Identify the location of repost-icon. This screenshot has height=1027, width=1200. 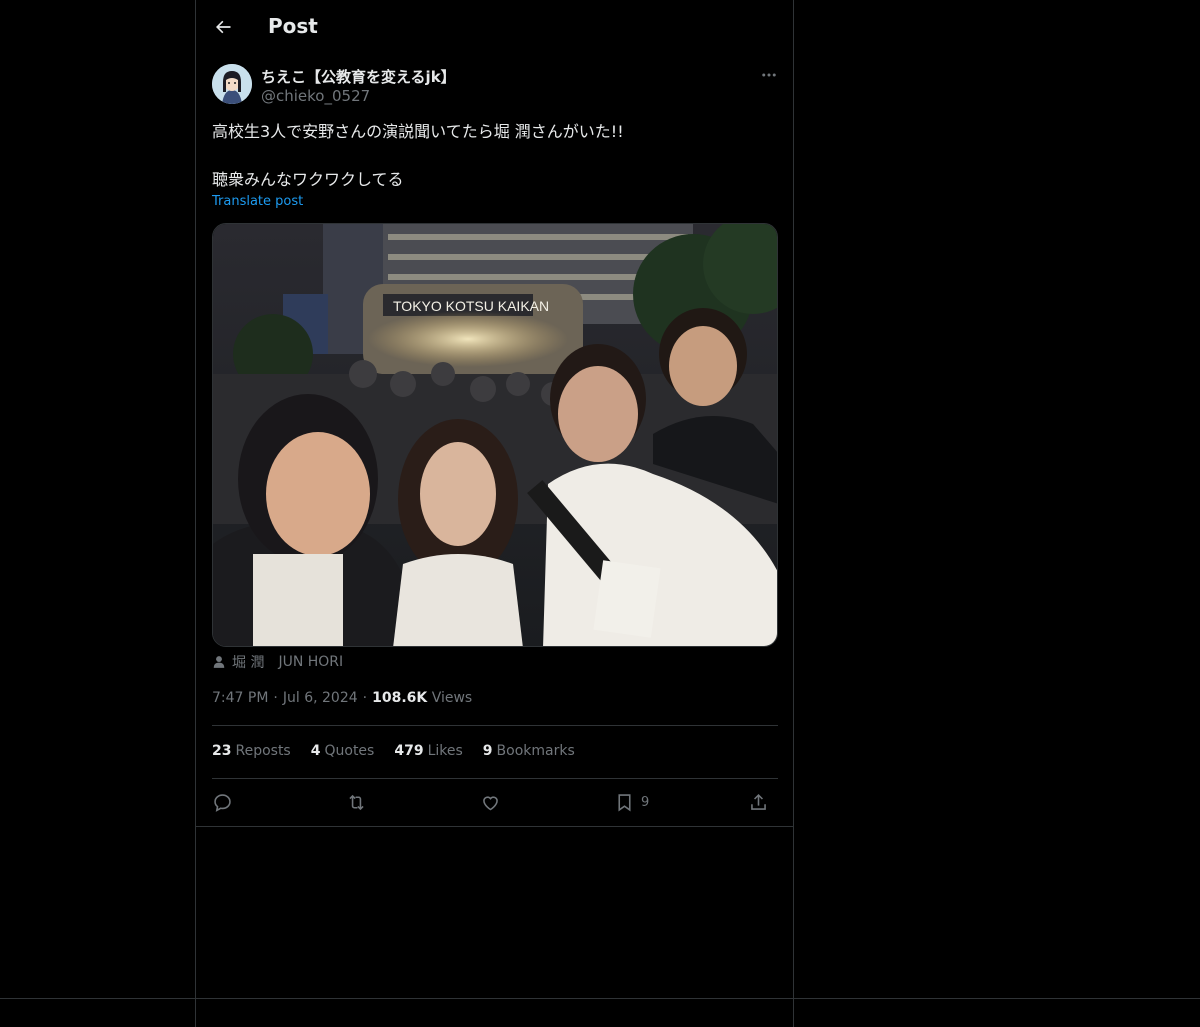
(356, 802).